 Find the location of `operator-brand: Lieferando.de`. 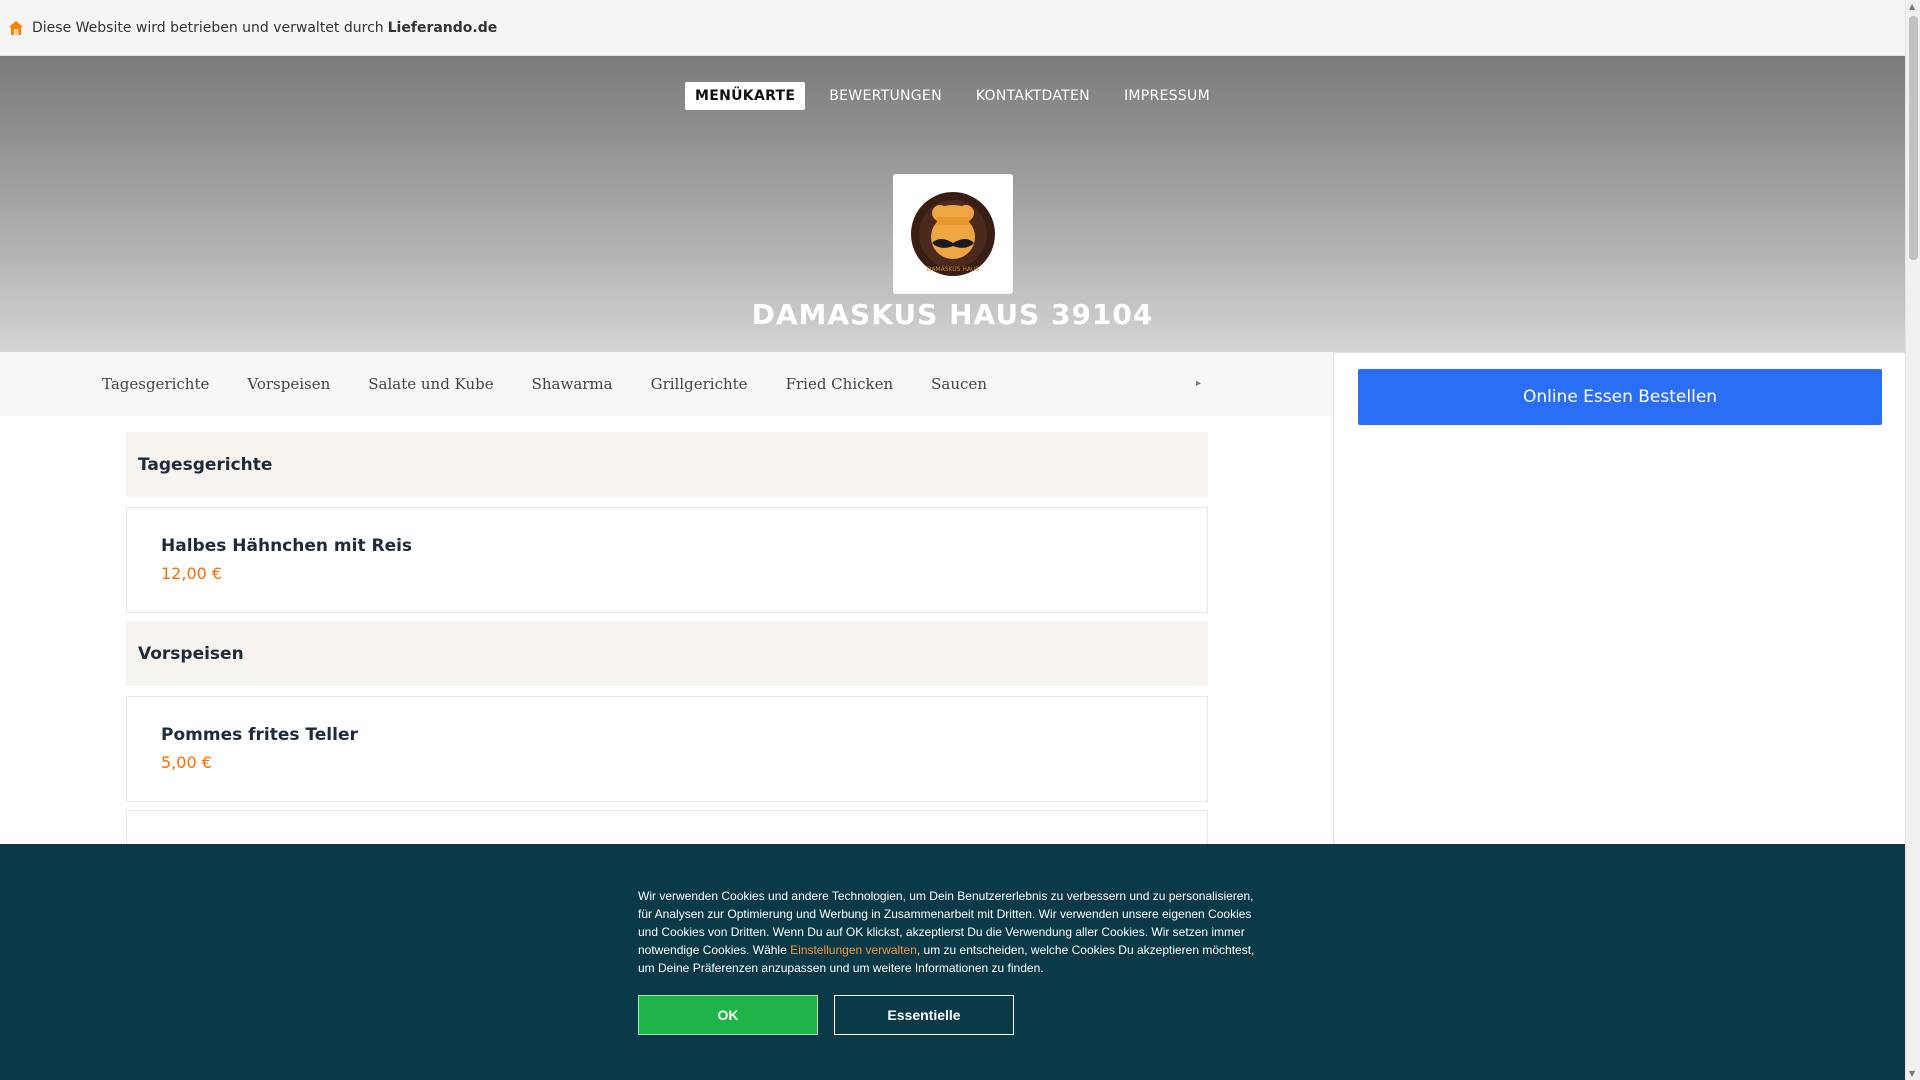

operator-brand: Lieferando.de is located at coordinates (442, 27).